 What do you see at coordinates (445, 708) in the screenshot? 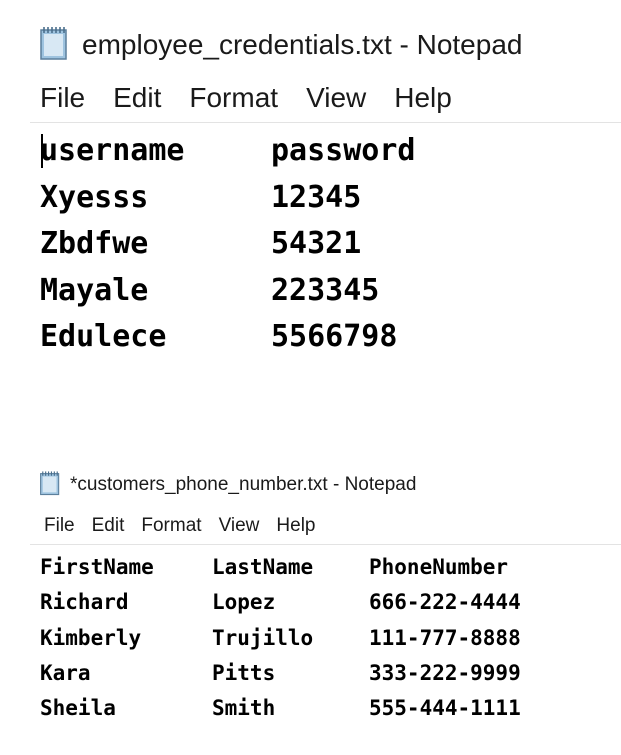
I see `phone-number-cell: 555-444-1111` at bounding box center [445, 708].